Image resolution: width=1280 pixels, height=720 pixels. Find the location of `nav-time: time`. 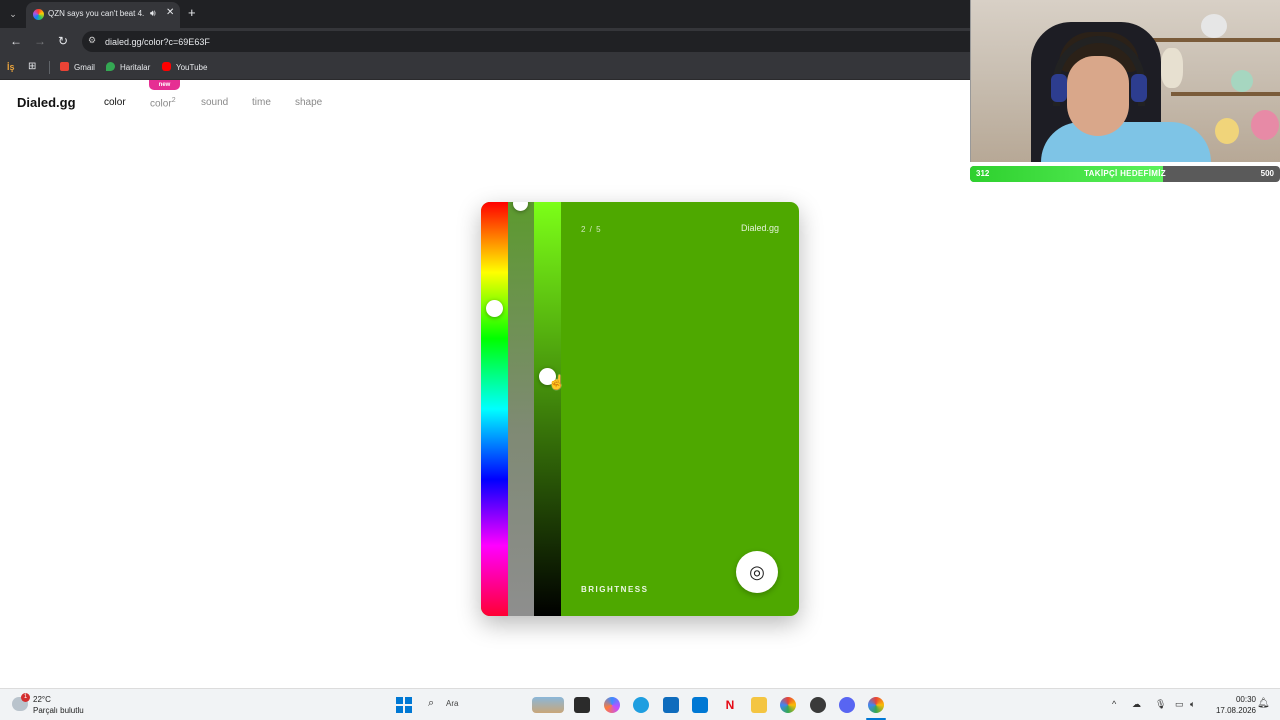

nav-time: time is located at coordinates (261, 102).